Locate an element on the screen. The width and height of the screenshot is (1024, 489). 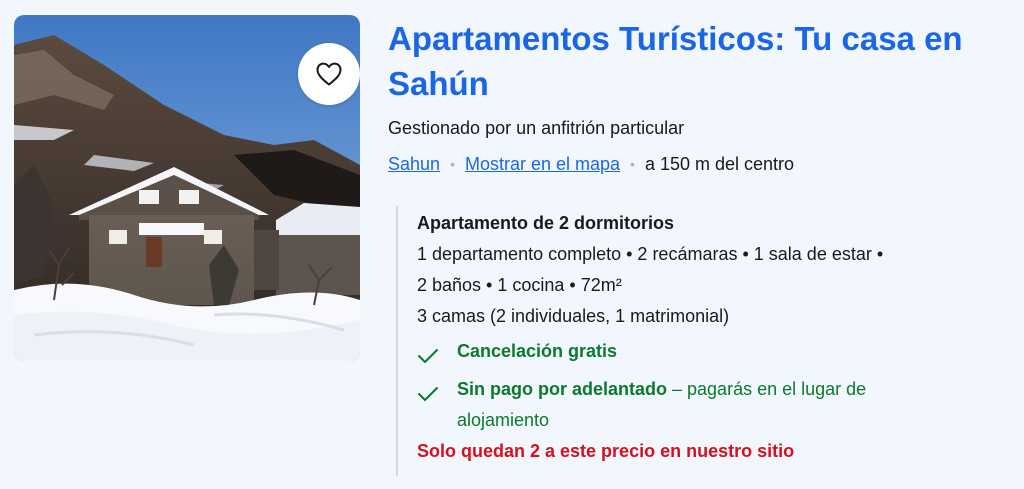
distance-text: a 150 m del centro is located at coordinates (719, 164).